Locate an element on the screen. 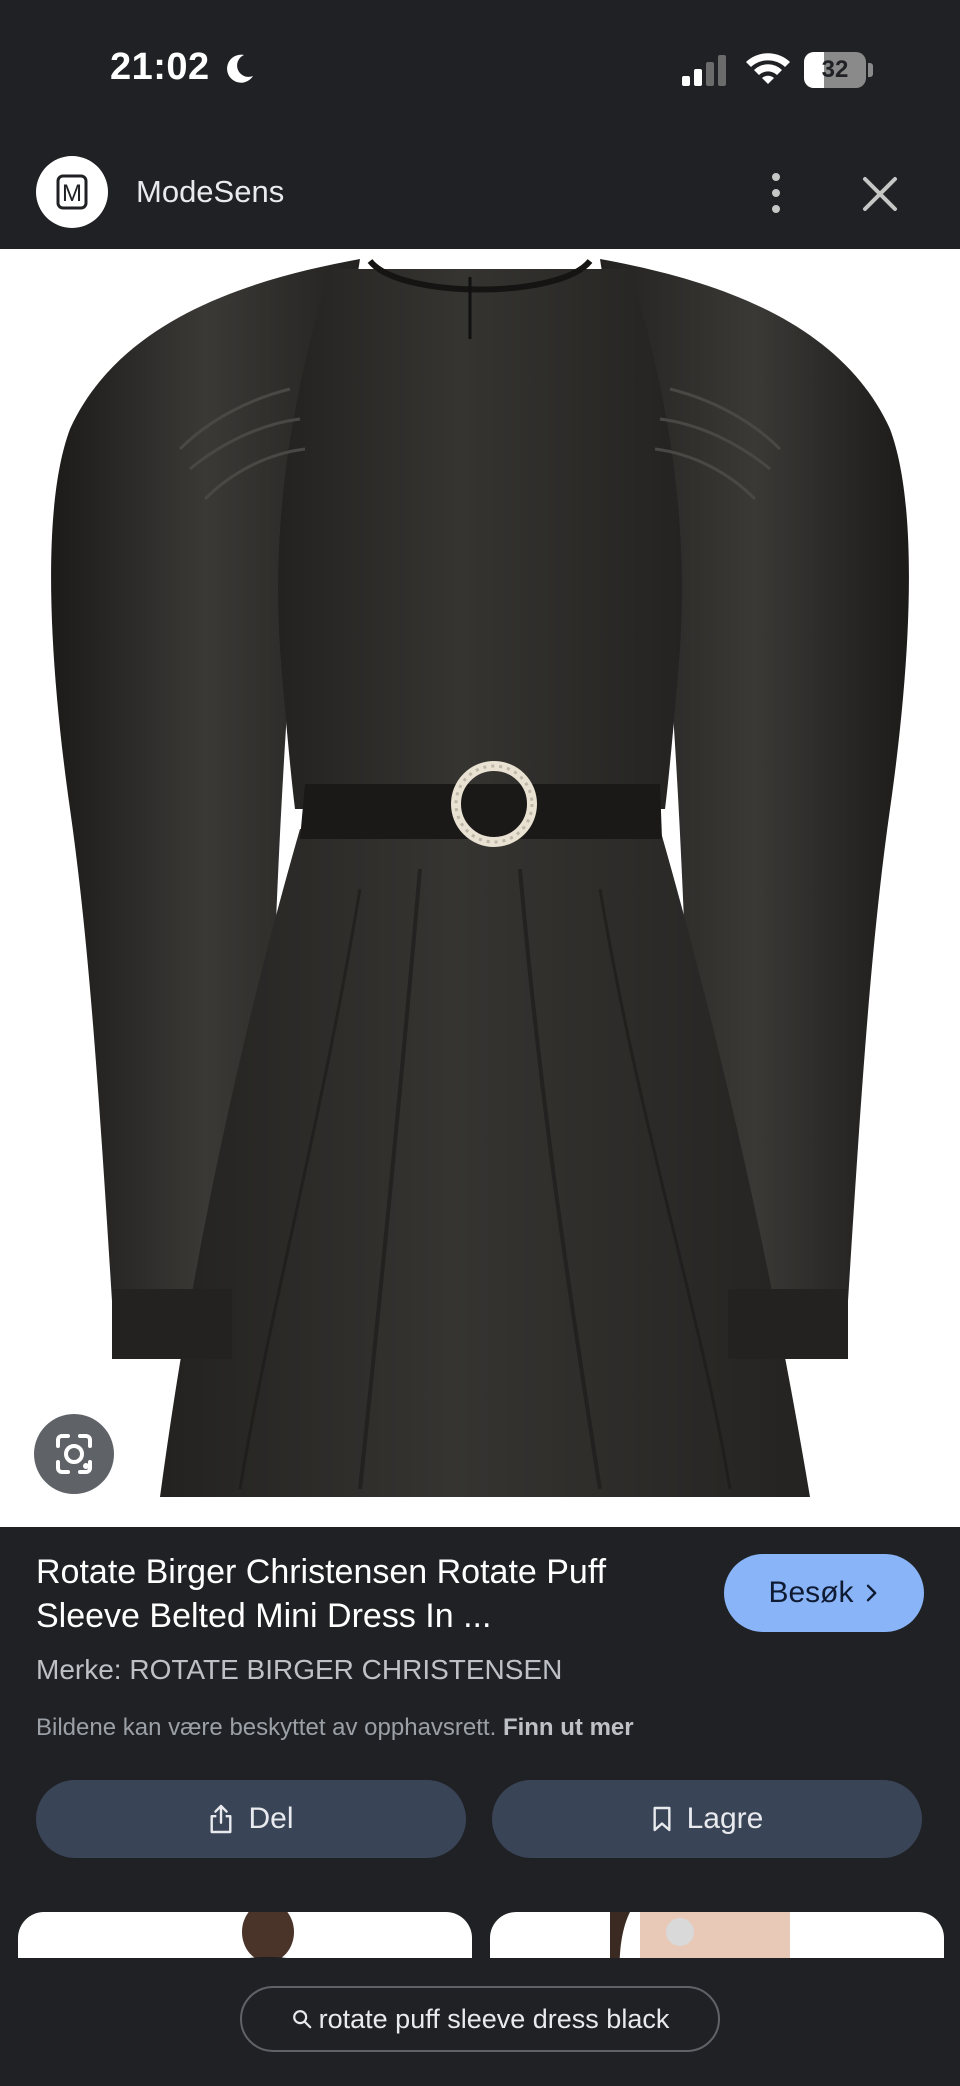 The width and height of the screenshot is (960, 2086). modesens-logo-icon: M is located at coordinates (72, 192).